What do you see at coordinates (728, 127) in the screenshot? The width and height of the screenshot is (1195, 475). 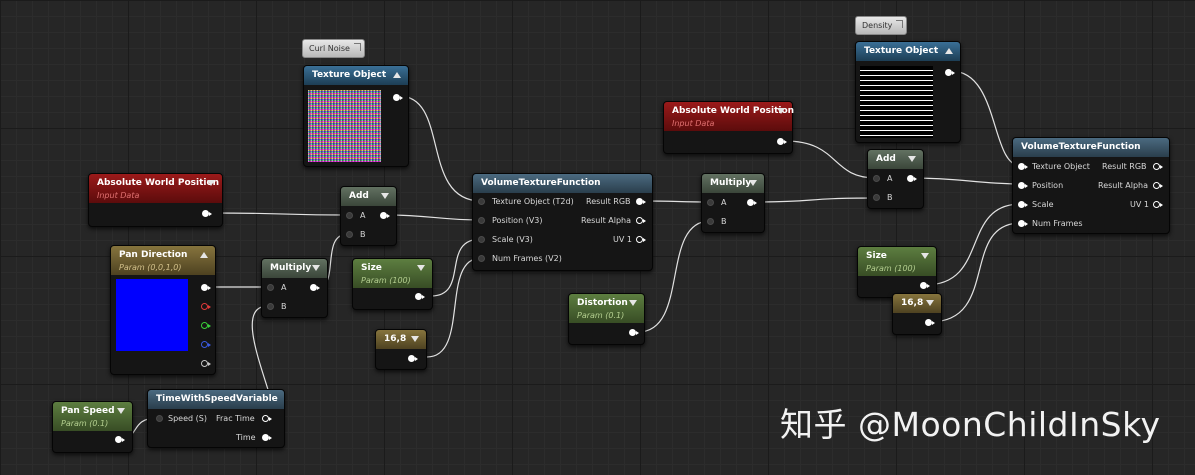 I see `node-absolute-world-position-2: Absolute World Position Input Data` at bounding box center [728, 127].